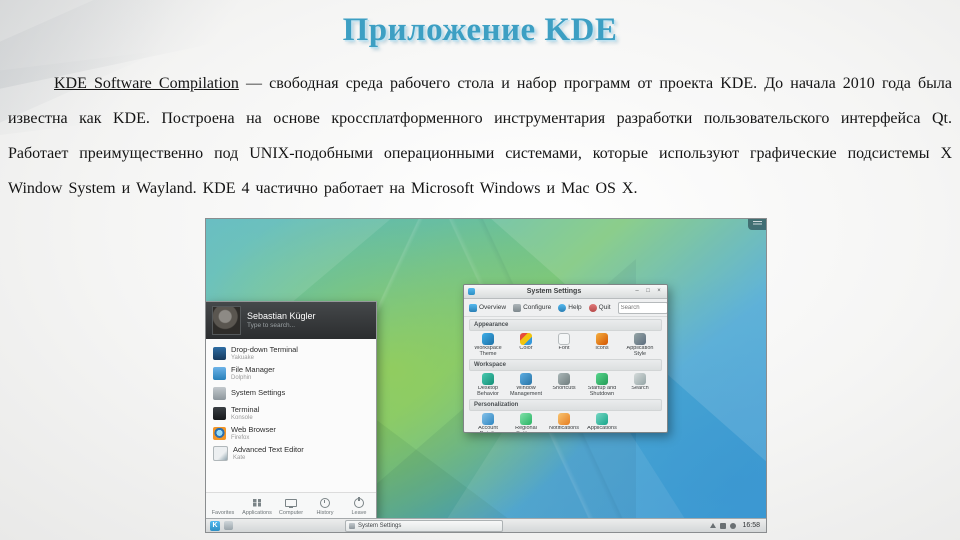  Describe the element at coordinates (281, 315) in the screenshot. I see `user-name: Sebastian Kügler` at that location.